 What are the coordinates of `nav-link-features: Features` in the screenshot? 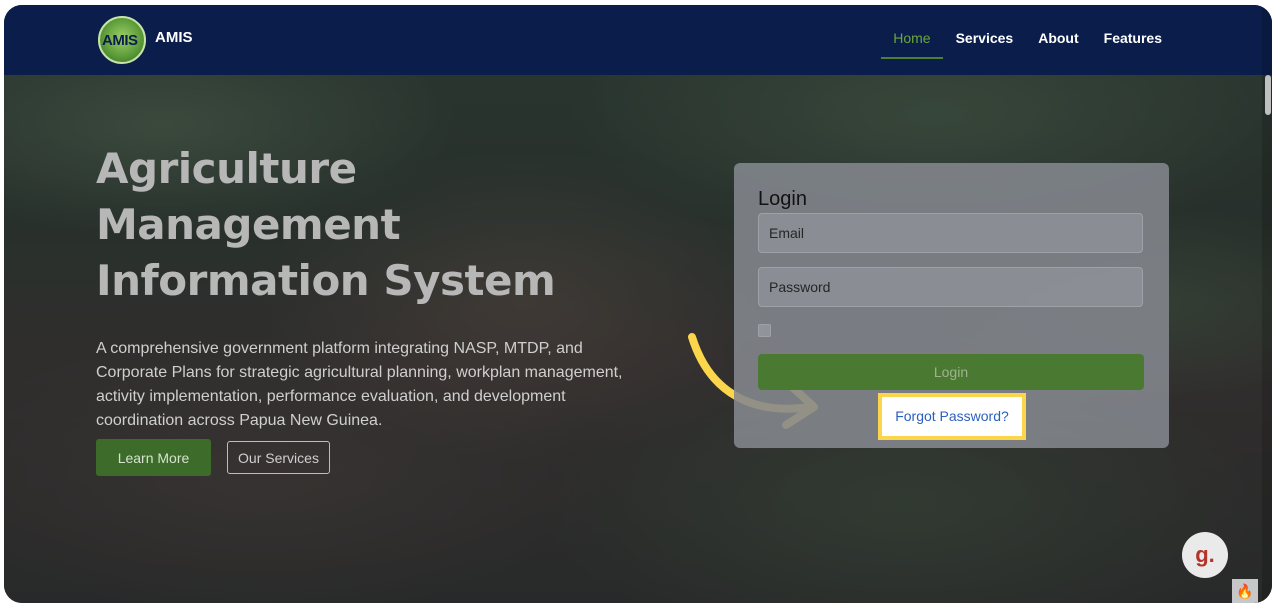 It's located at (1133, 38).